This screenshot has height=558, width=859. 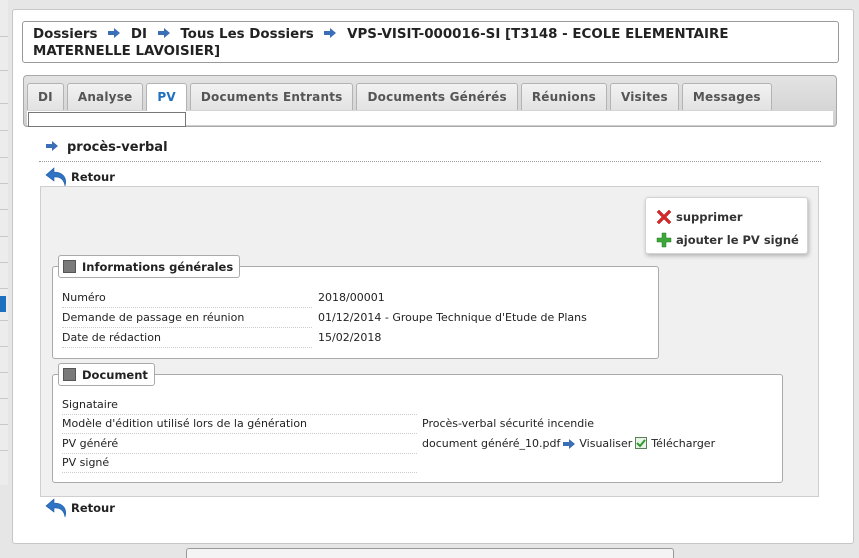 What do you see at coordinates (605, 443) in the screenshot?
I see `view-link: Visualiser` at bounding box center [605, 443].